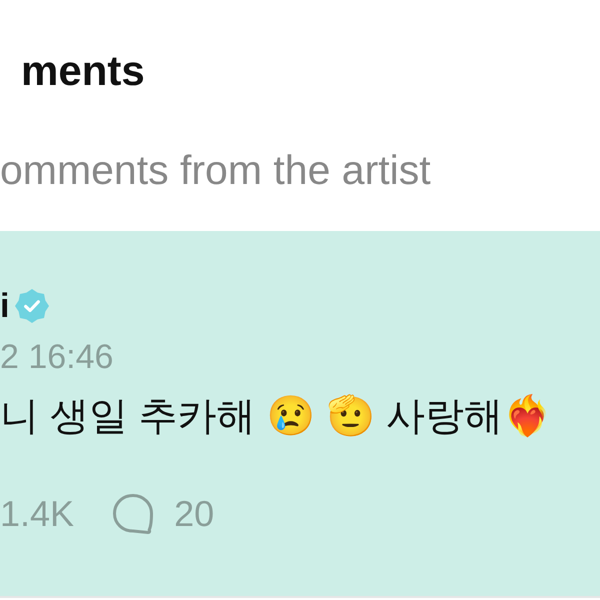 The height and width of the screenshot is (600, 600). Describe the element at coordinates (5, 306) in the screenshot. I see `author-name: i` at that location.